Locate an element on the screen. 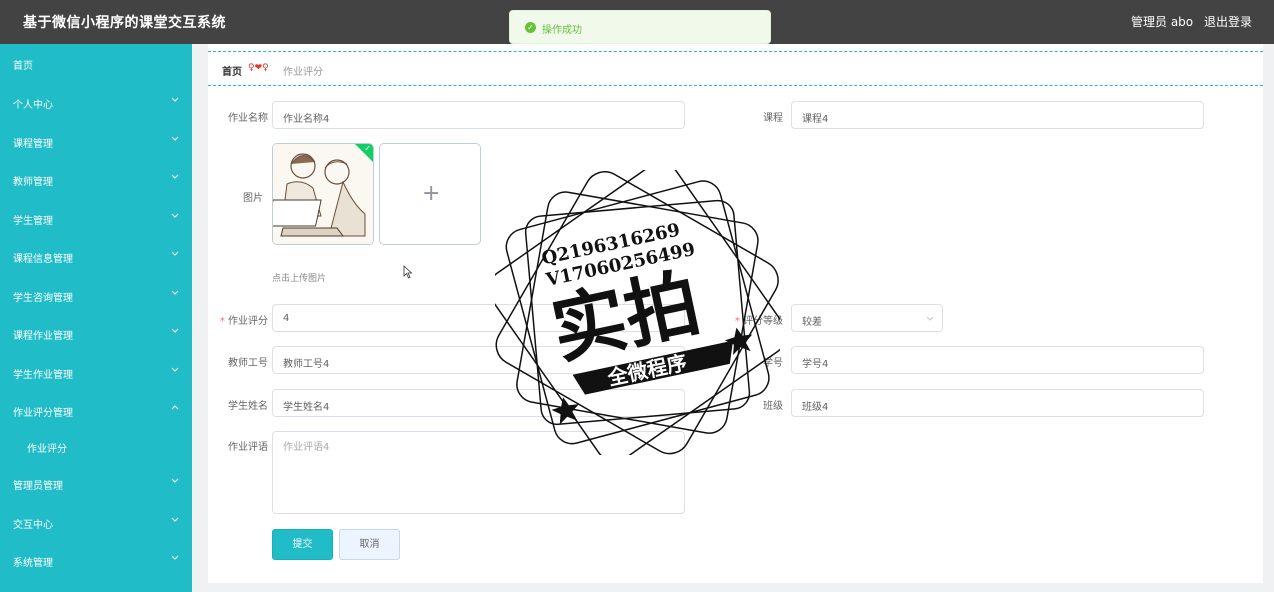 The width and height of the screenshot is (1274, 592). sidebar-item-student-management: 学生管理 is located at coordinates (96, 218).